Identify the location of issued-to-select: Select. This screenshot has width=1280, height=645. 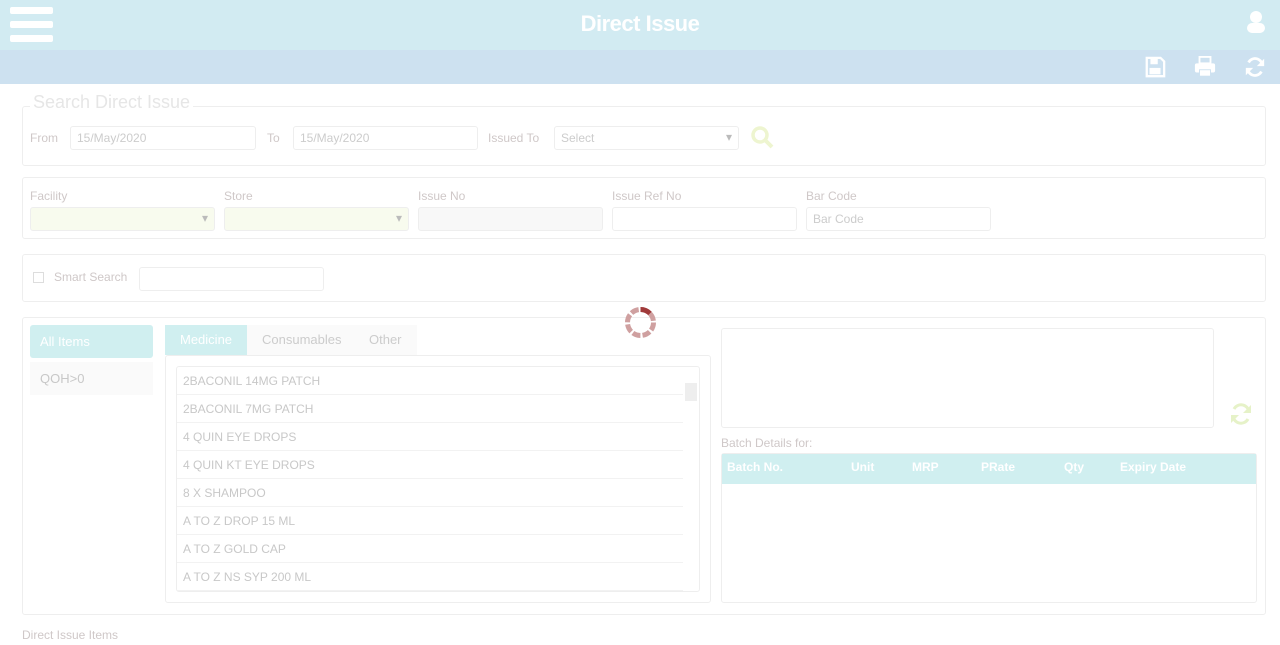
(646, 138).